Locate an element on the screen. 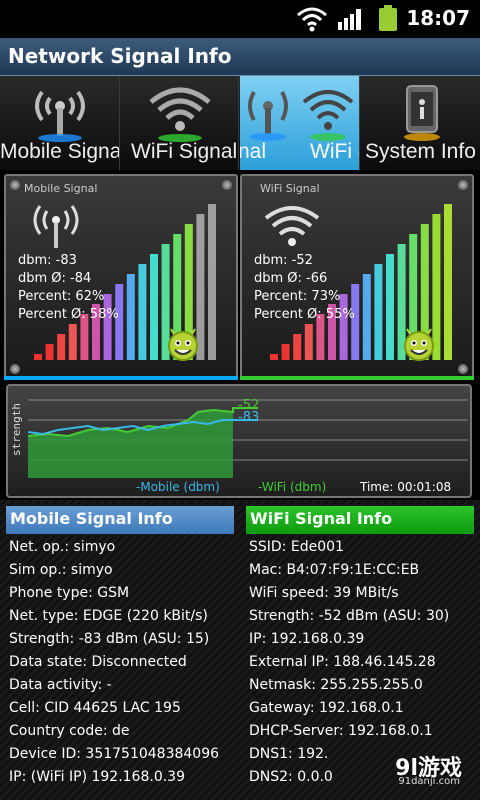 This screenshot has height=800, width=480. info-item: Net. op.: simyo is located at coordinates (62, 547).